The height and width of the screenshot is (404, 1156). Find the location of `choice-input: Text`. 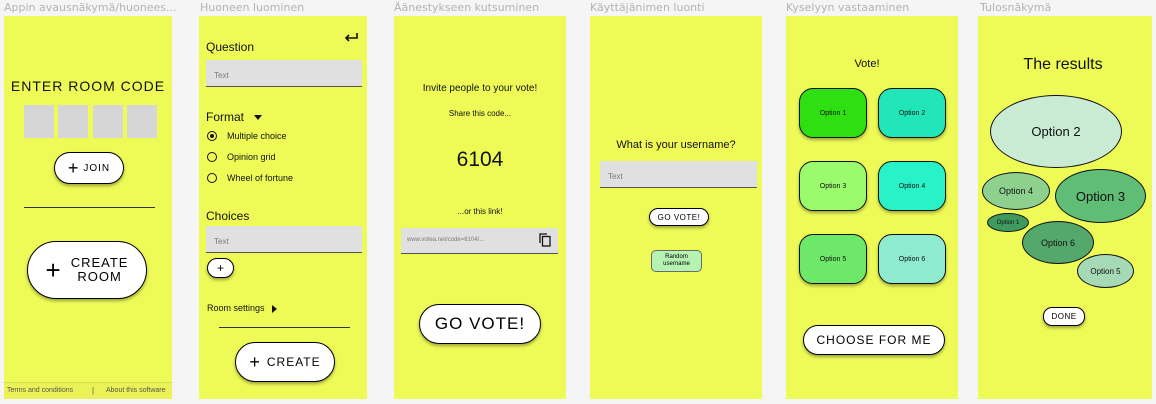

choice-input: Text is located at coordinates (284, 239).